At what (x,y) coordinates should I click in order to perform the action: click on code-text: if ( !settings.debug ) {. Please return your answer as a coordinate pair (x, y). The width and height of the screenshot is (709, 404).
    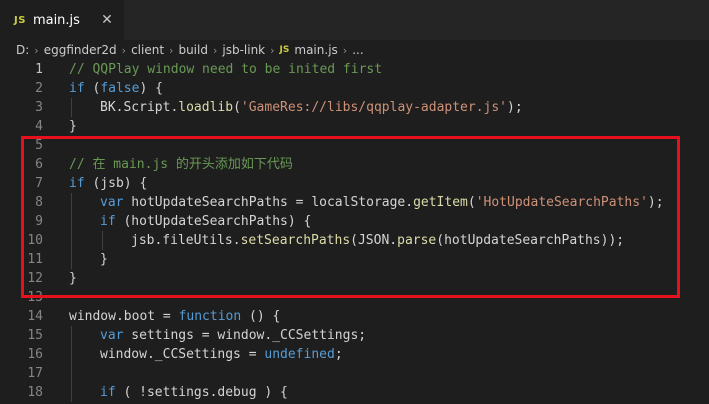
    Looking at the image, I should click on (194, 392).